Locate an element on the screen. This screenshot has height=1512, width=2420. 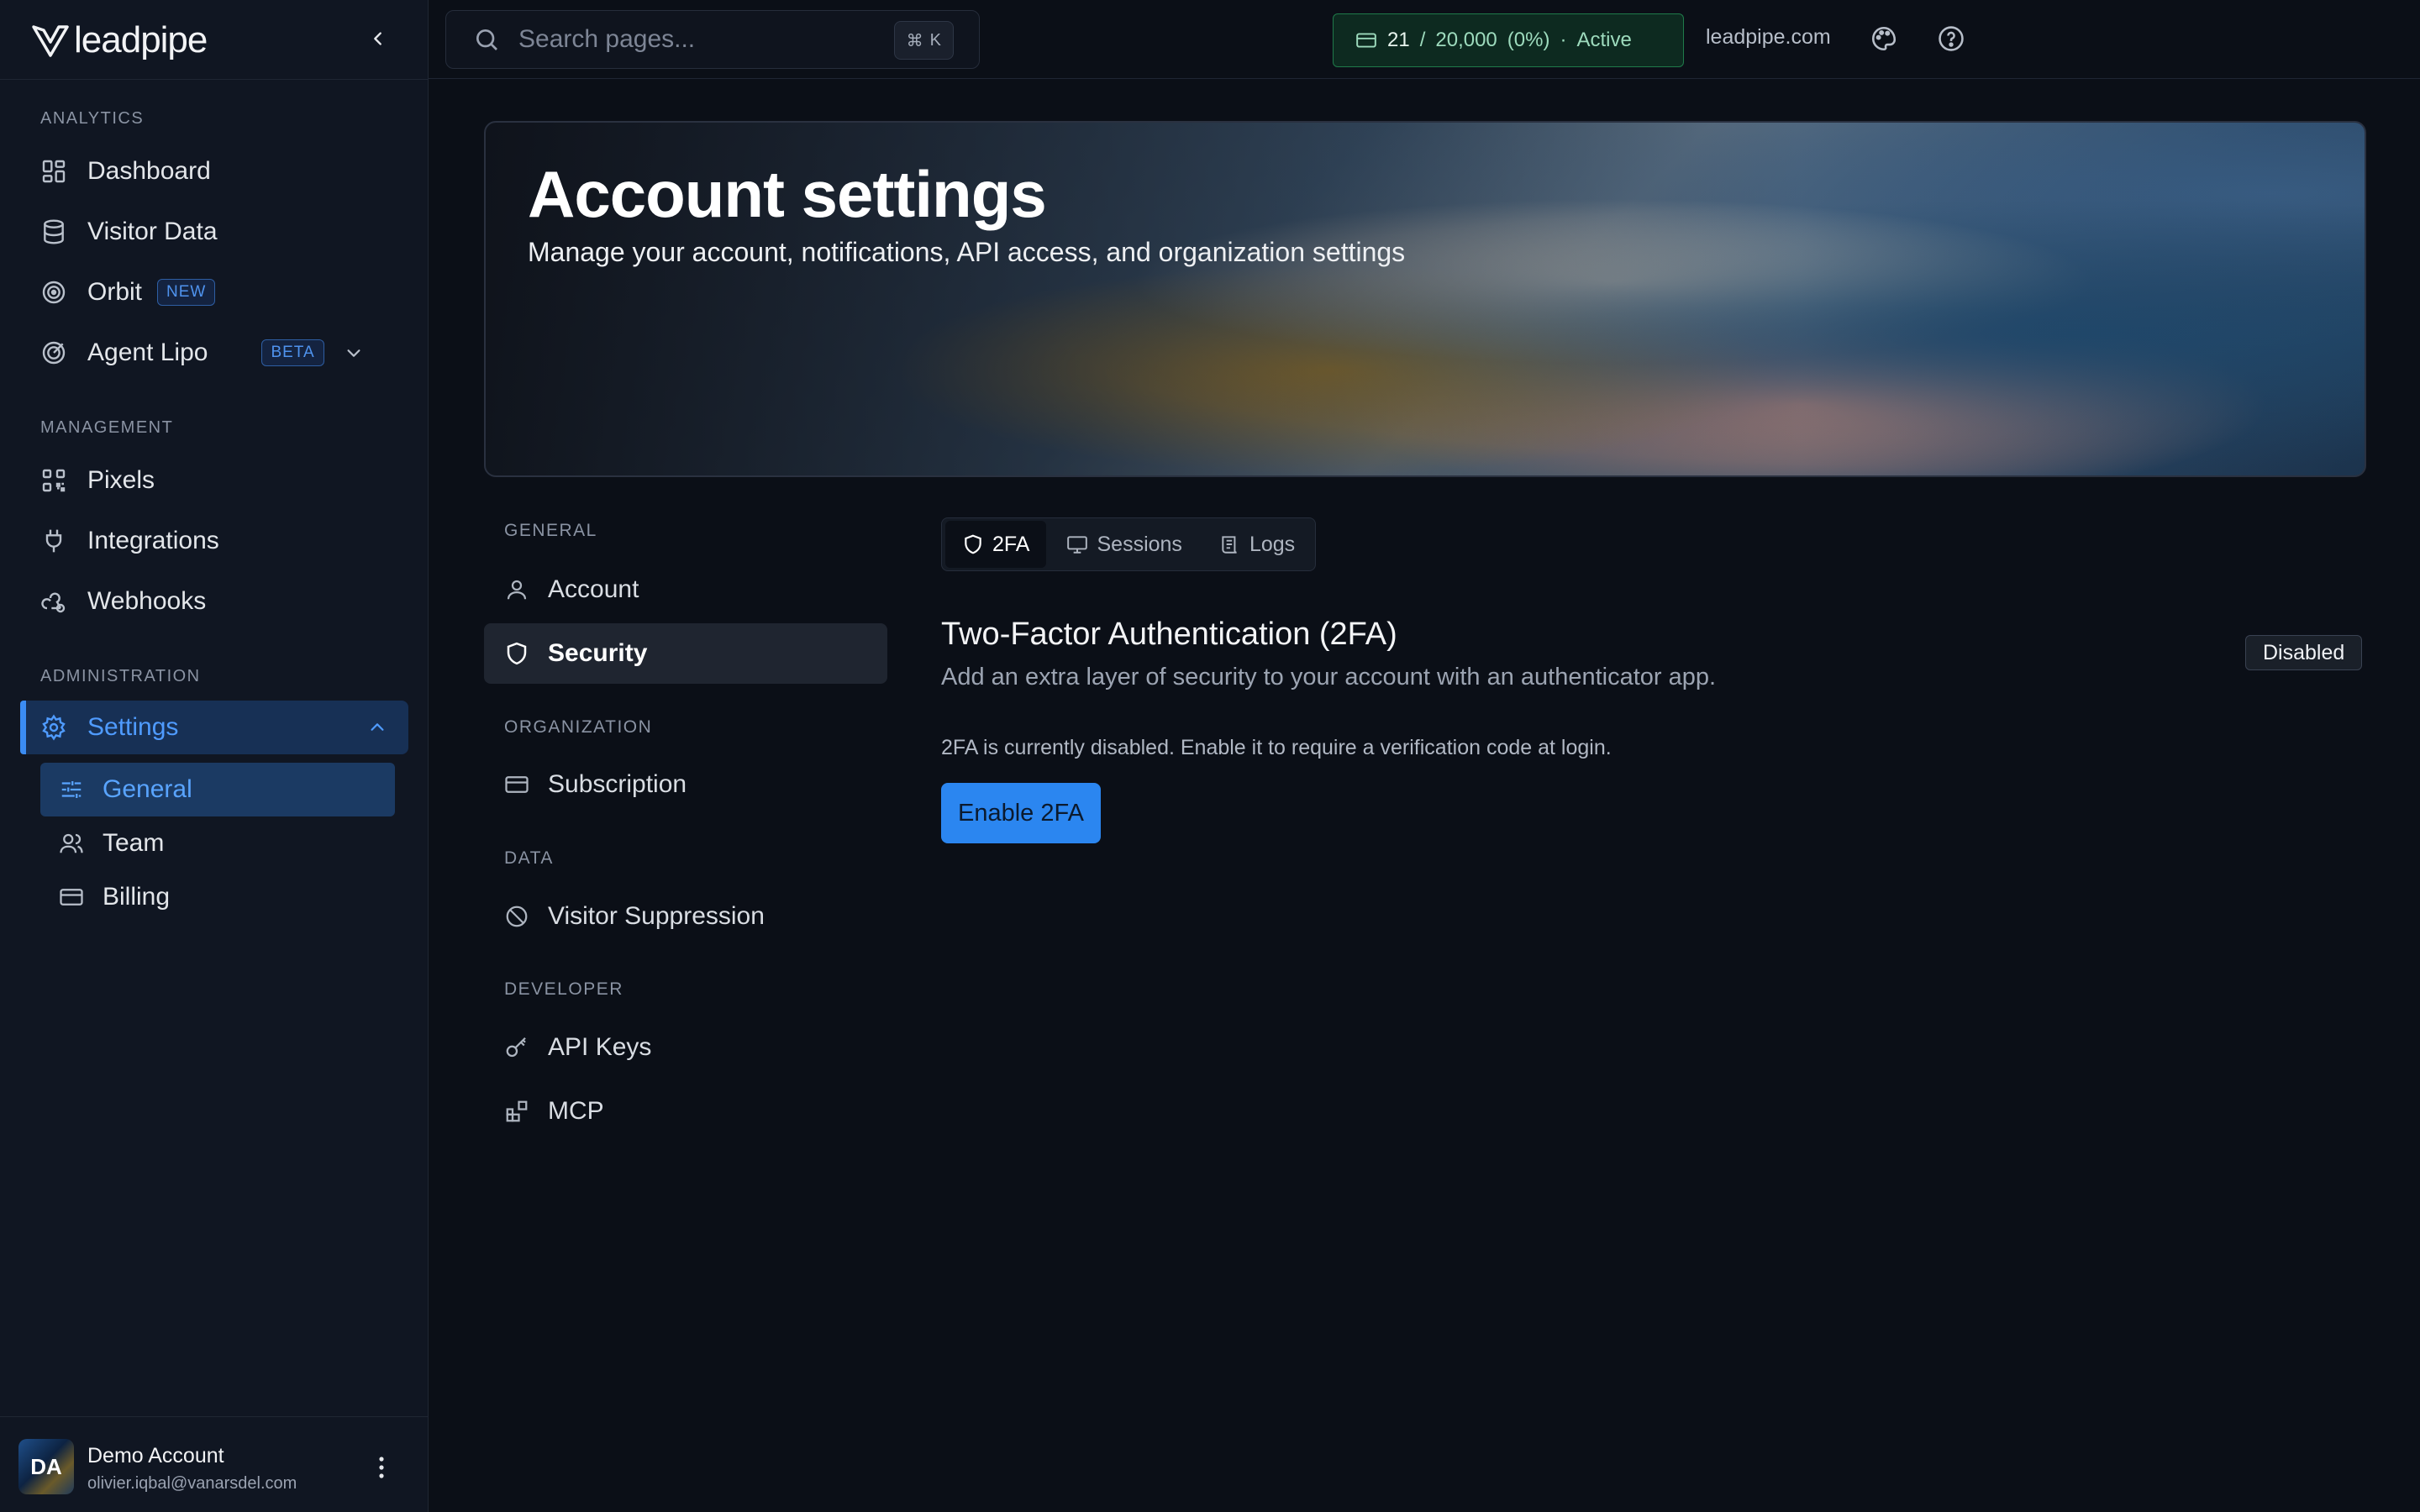
usage-percent: (0%) is located at coordinates (1528, 40).